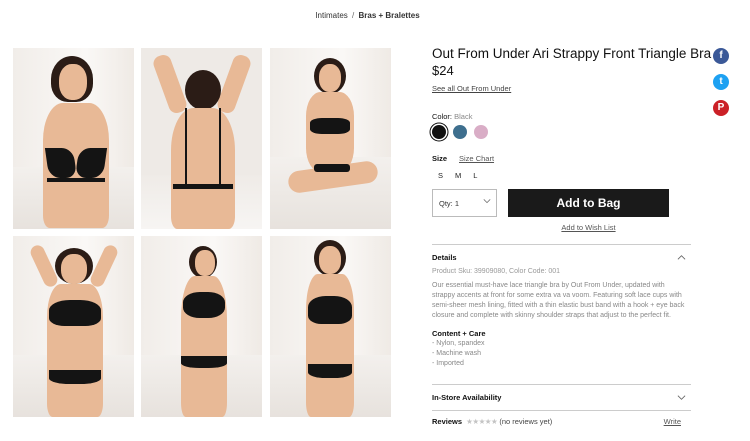 The width and height of the screenshot is (750, 441). I want to click on reviews-row: Reviews ★★★★★ (no reviews yet) Write, so click(561, 421).